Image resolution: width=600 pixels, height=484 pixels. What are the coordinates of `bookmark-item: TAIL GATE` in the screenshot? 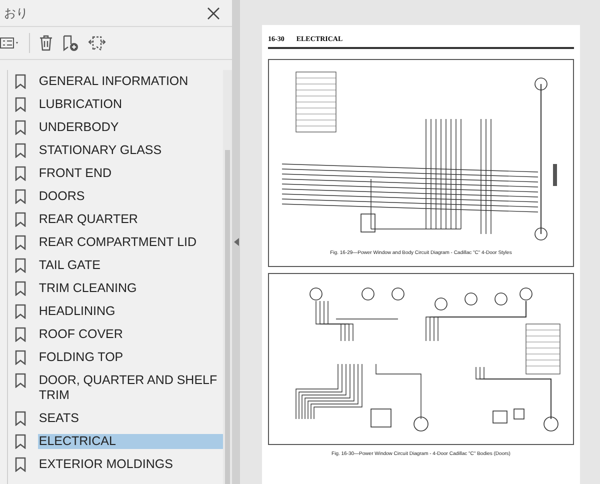 It's located at (70, 265).